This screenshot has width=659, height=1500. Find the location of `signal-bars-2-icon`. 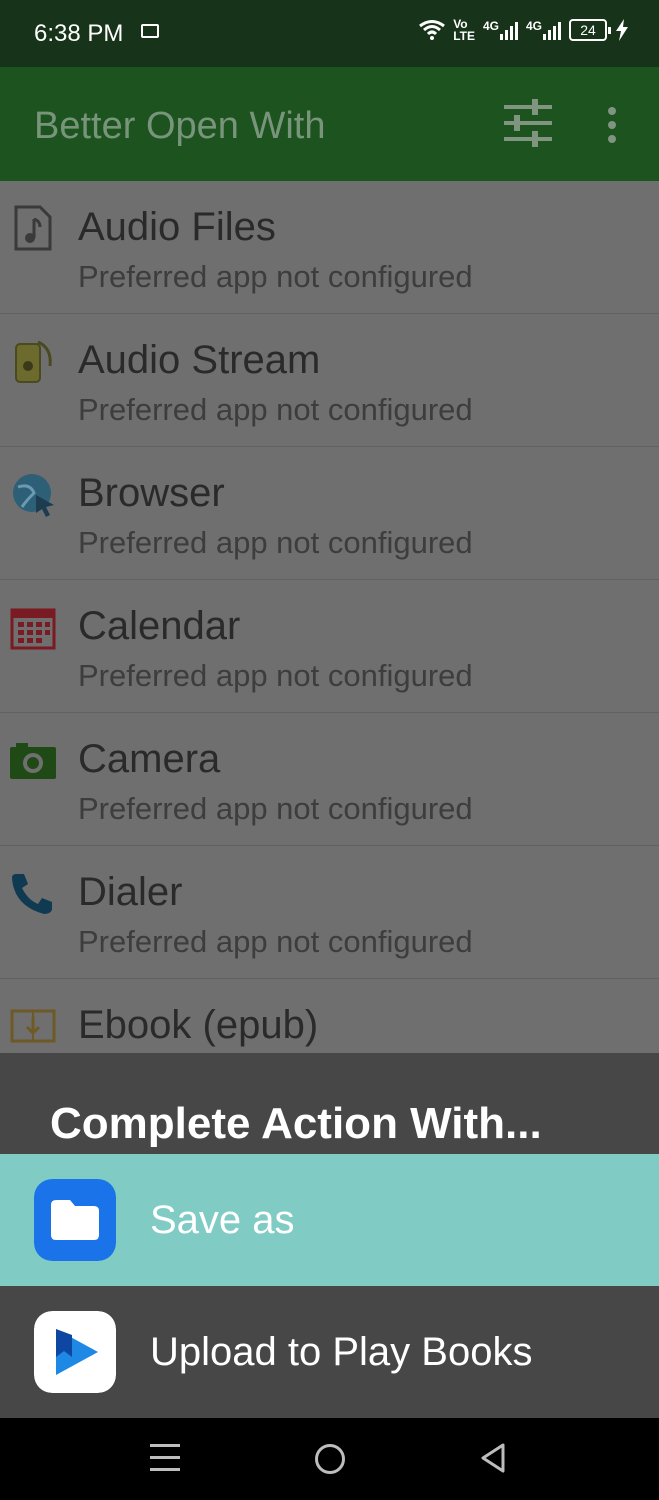

signal-bars-2-icon is located at coordinates (552, 30).